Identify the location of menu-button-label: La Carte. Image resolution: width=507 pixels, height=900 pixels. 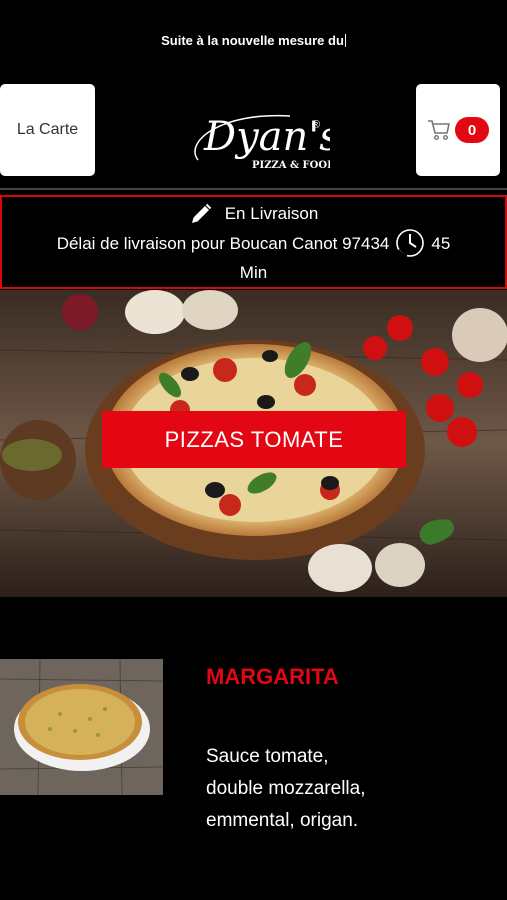
(47, 129).